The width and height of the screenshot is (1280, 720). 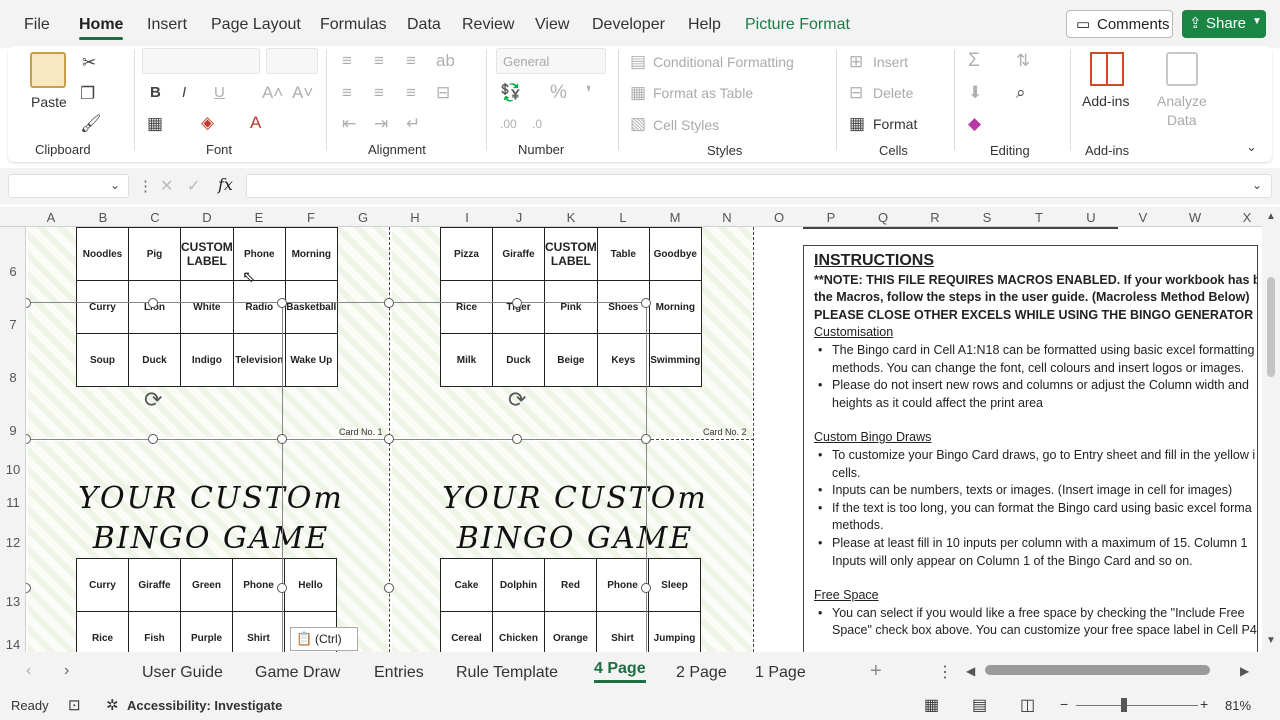 I want to click on row-header: 8, so click(x=13, y=377).